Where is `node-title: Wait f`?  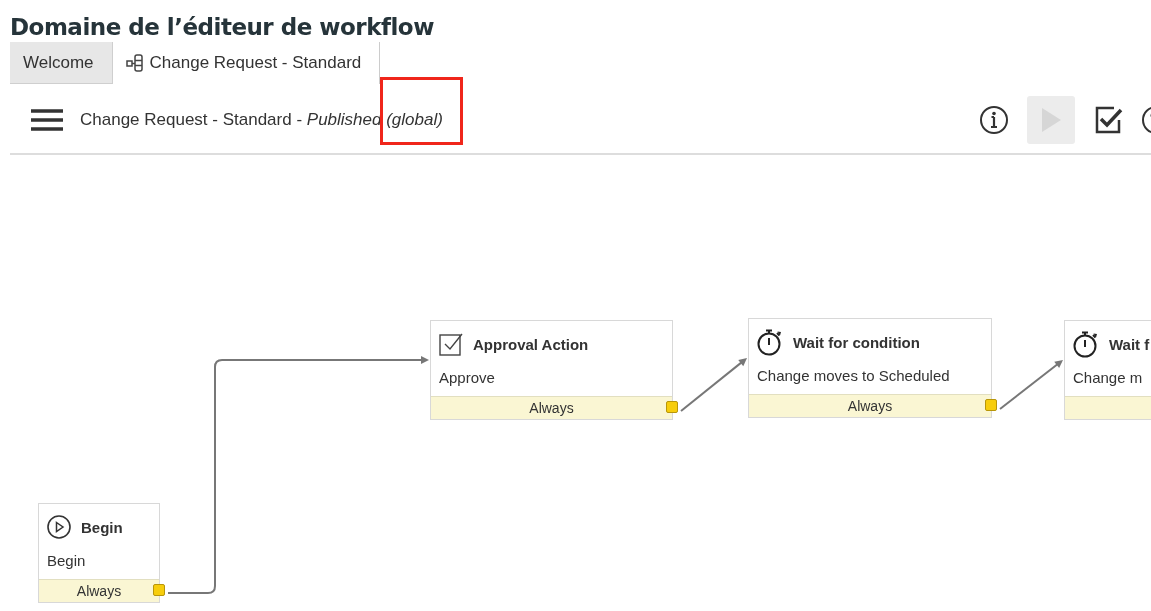
node-title: Wait f is located at coordinates (1129, 344).